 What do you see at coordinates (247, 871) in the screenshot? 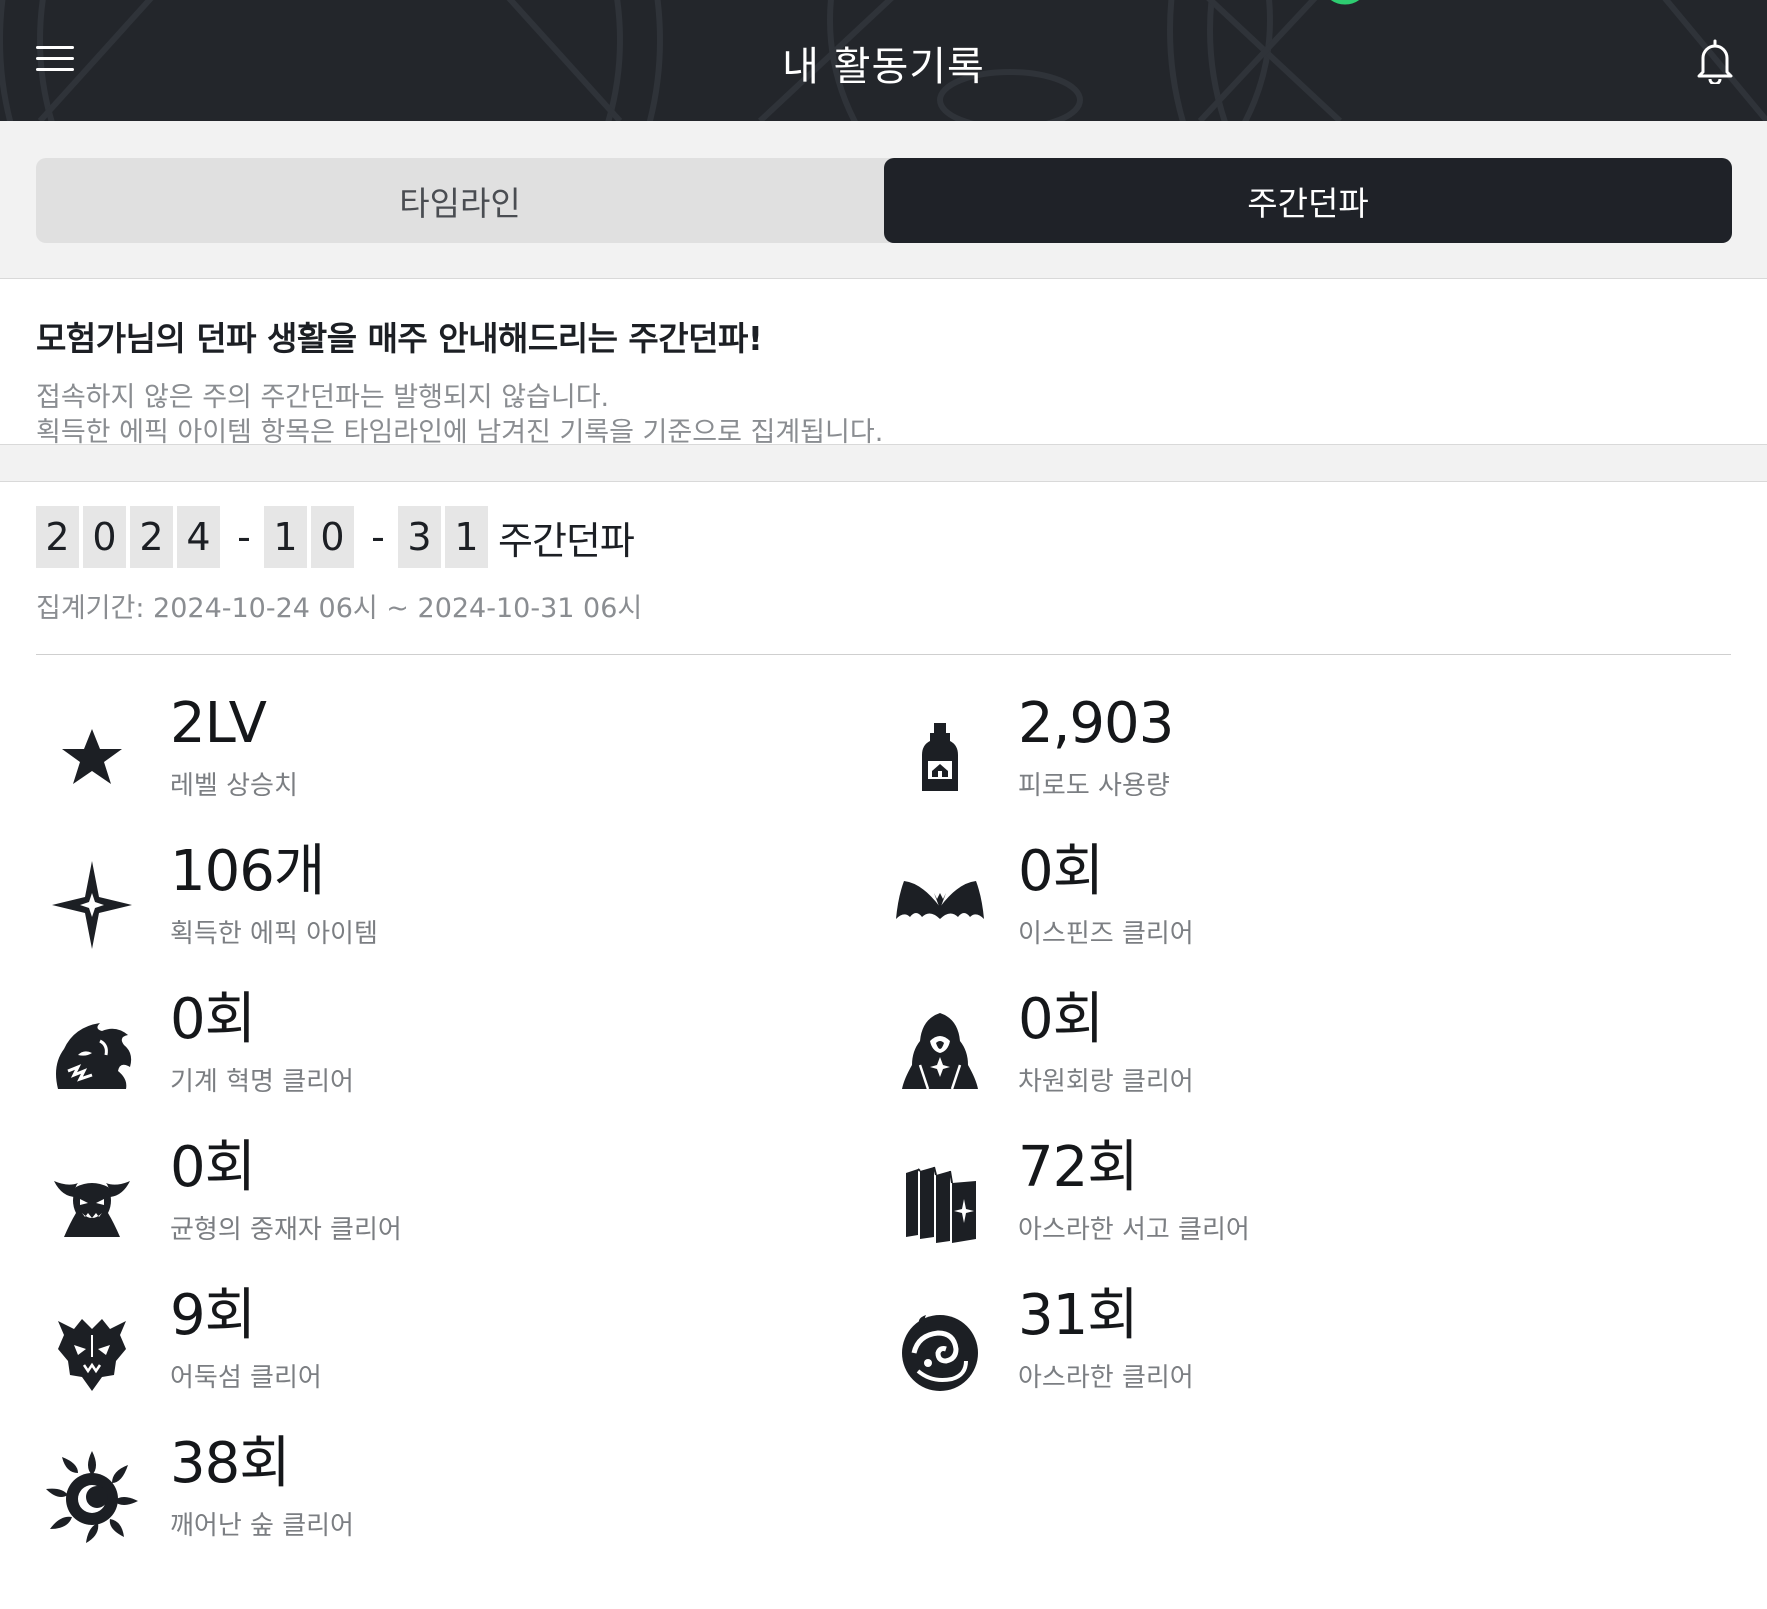
I see `stat-value: 106개` at bounding box center [247, 871].